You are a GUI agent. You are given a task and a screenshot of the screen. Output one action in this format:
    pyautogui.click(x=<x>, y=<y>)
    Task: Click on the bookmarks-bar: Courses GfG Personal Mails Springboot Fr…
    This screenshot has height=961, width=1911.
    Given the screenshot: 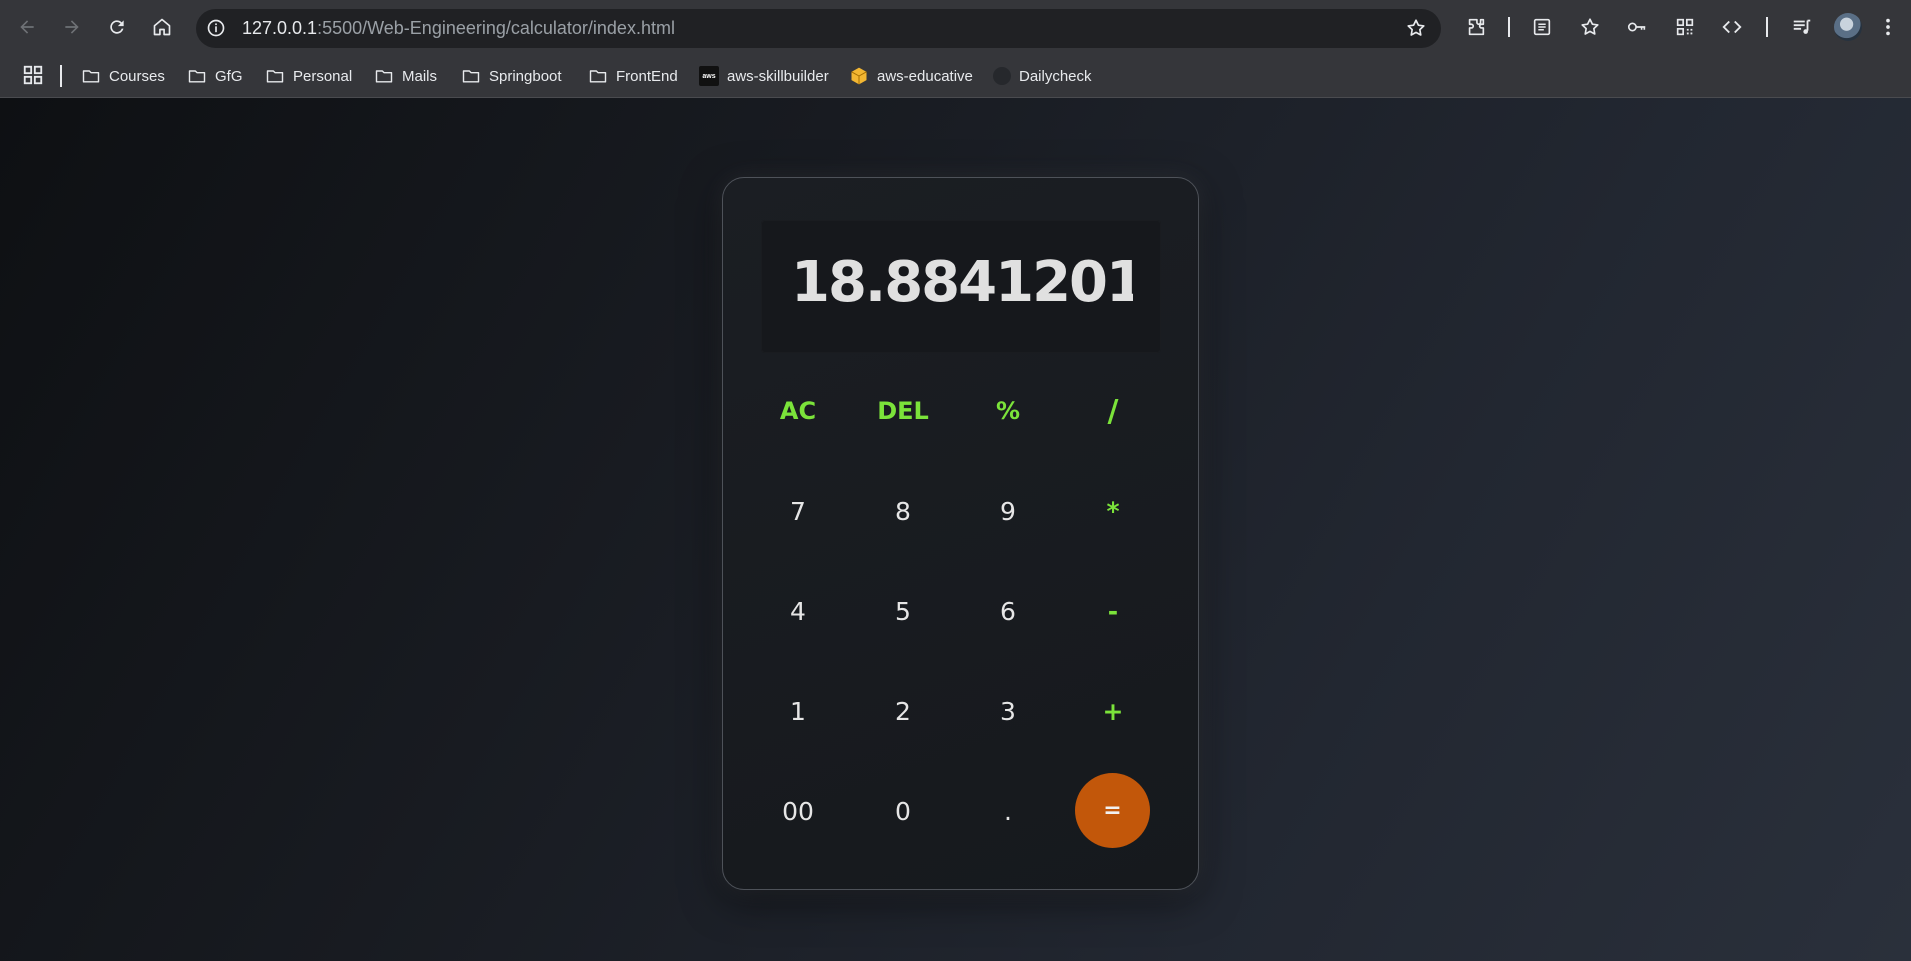 What is the action you would take?
    pyautogui.click(x=955, y=76)
    